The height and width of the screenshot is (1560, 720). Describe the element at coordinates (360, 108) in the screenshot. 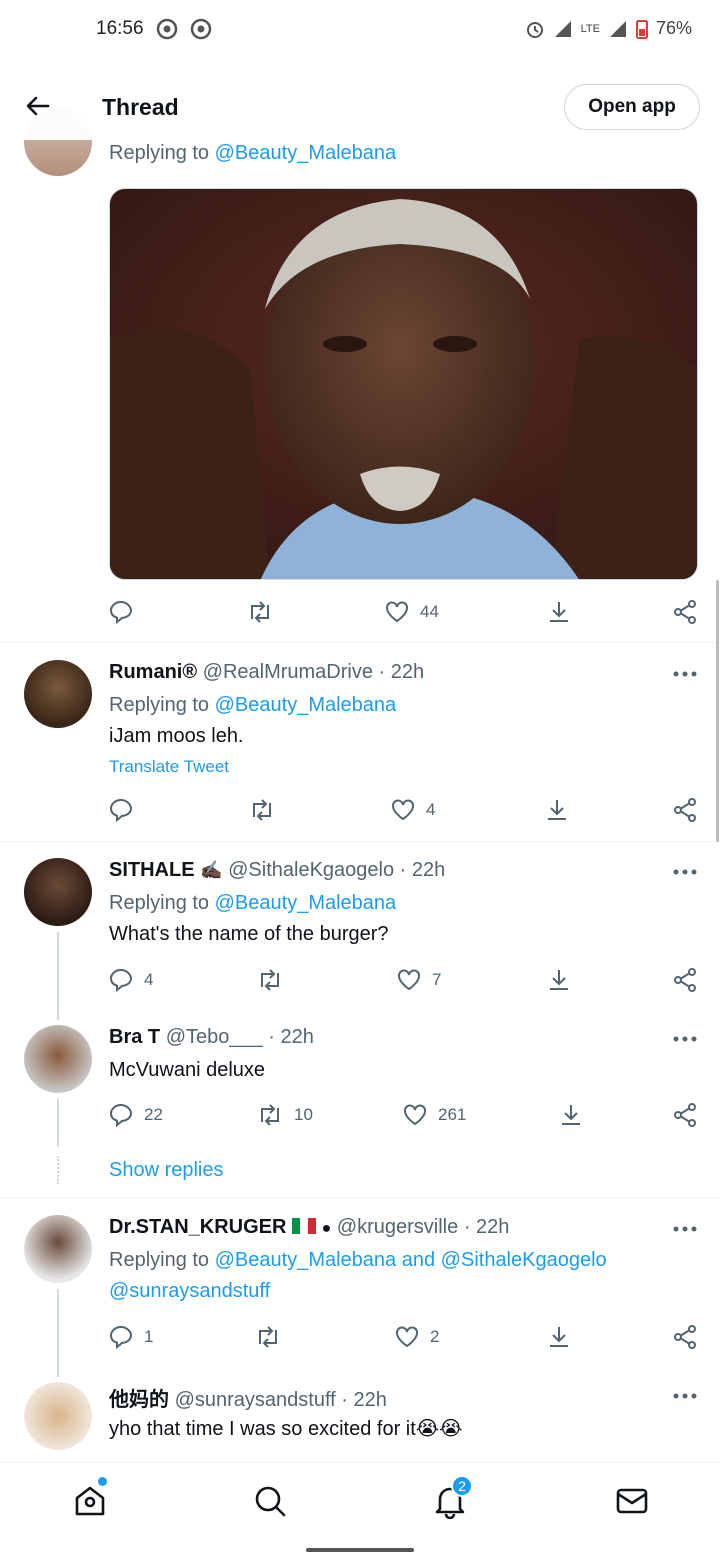

I see `top-header: Thread Open app` at that location.